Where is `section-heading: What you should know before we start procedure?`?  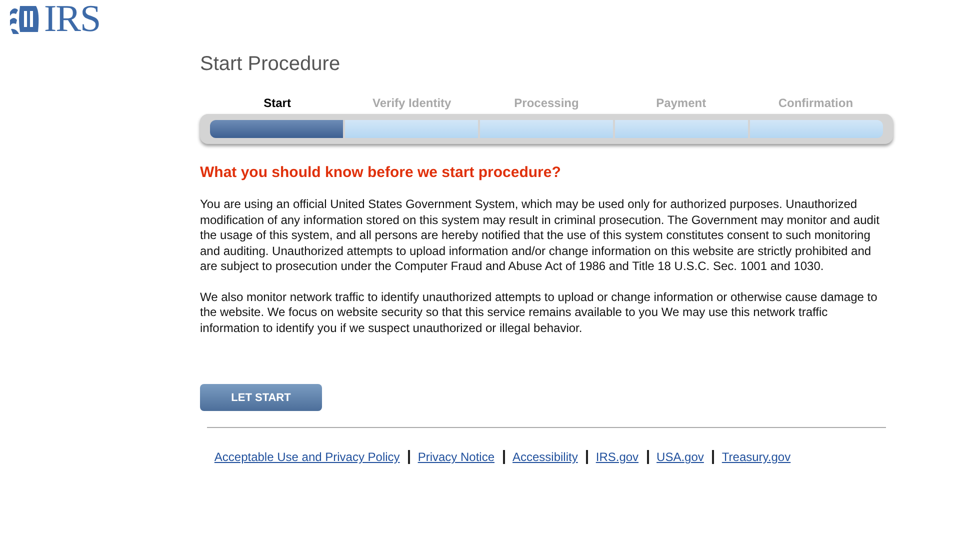
section-heading: What you should know before we start procedure? is located at coordinates (381, 172).